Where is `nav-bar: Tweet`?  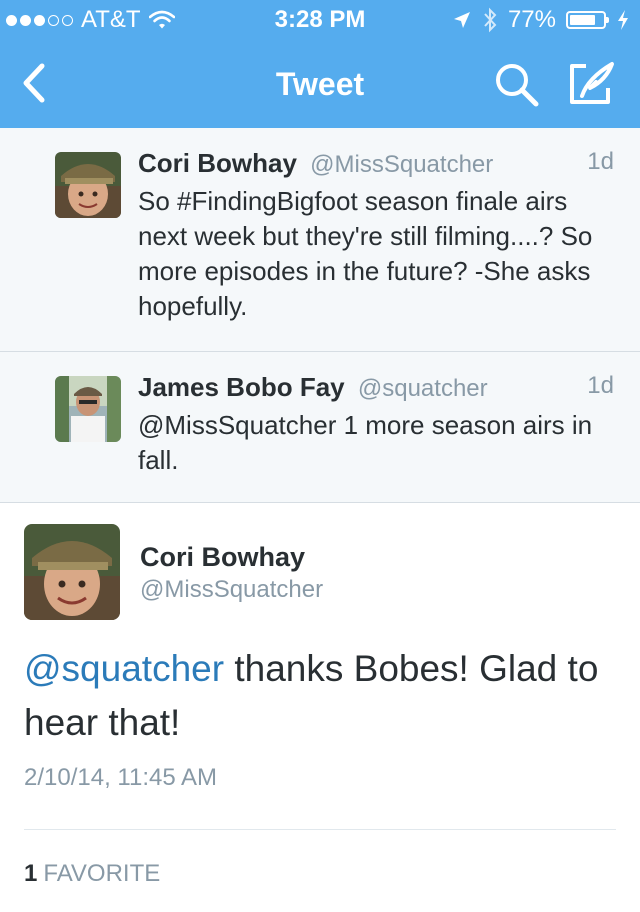 nav-bar: Tweet is located at coordinates (320, 84).